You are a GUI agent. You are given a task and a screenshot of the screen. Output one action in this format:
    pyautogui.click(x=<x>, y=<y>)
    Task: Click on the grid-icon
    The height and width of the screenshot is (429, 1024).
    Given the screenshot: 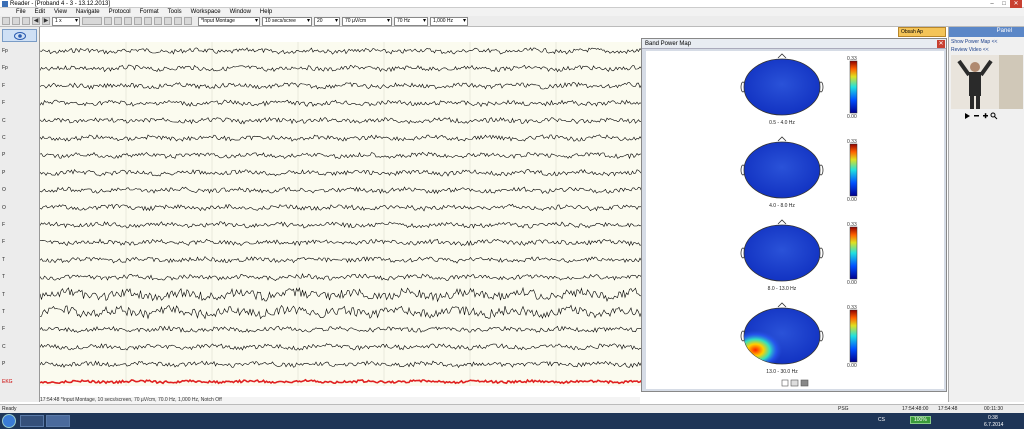 What is the action you would take?
    pyautogui.click(x=158, y=21)
    